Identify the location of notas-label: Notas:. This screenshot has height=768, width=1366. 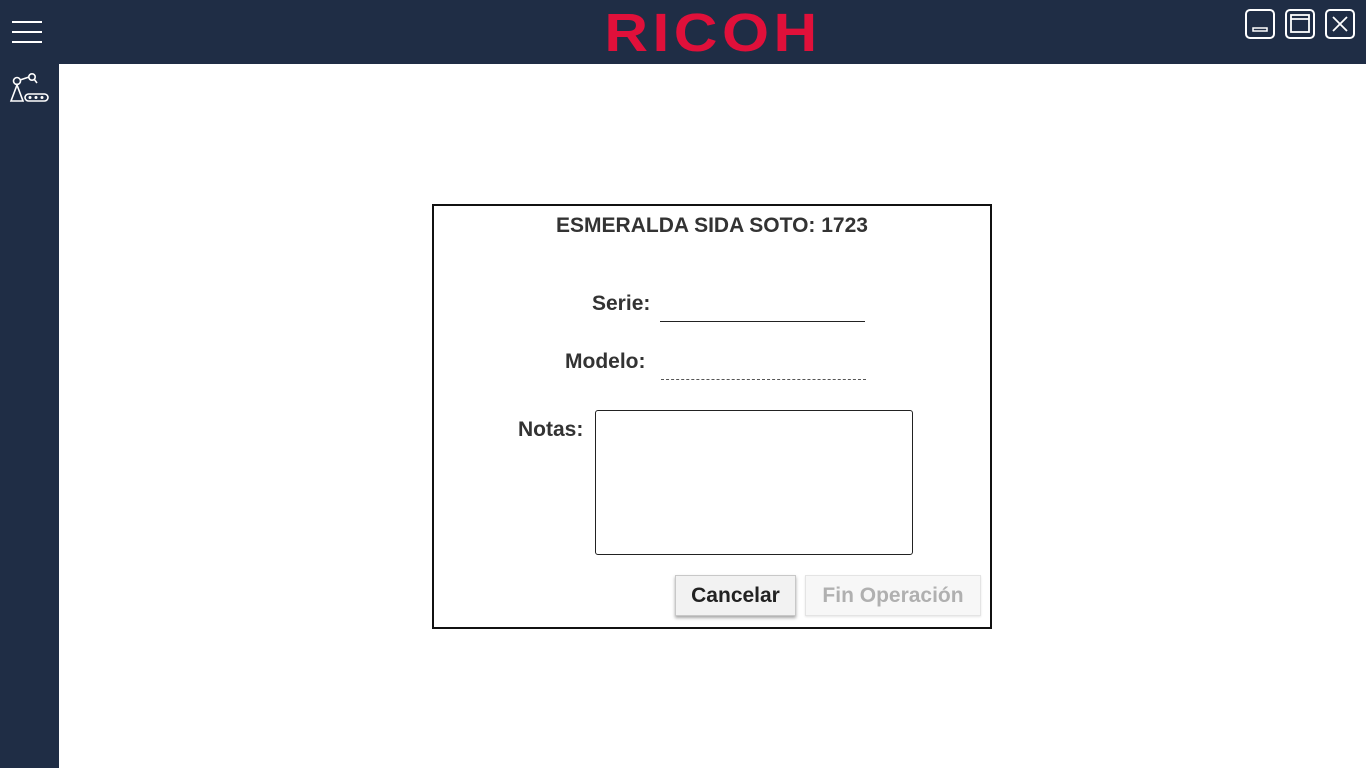
(551, 429).